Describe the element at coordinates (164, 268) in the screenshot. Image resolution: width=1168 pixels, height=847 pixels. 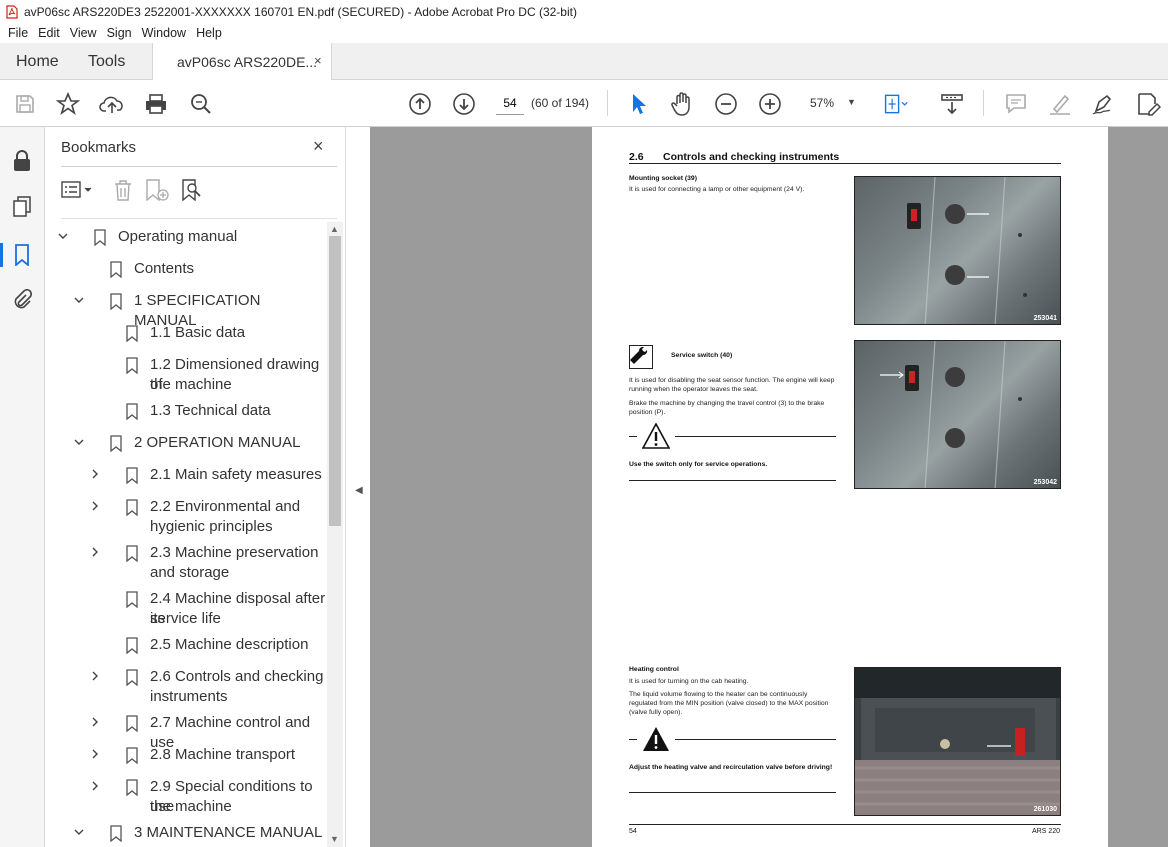
I see `bookmark-label: Contents` at that location.